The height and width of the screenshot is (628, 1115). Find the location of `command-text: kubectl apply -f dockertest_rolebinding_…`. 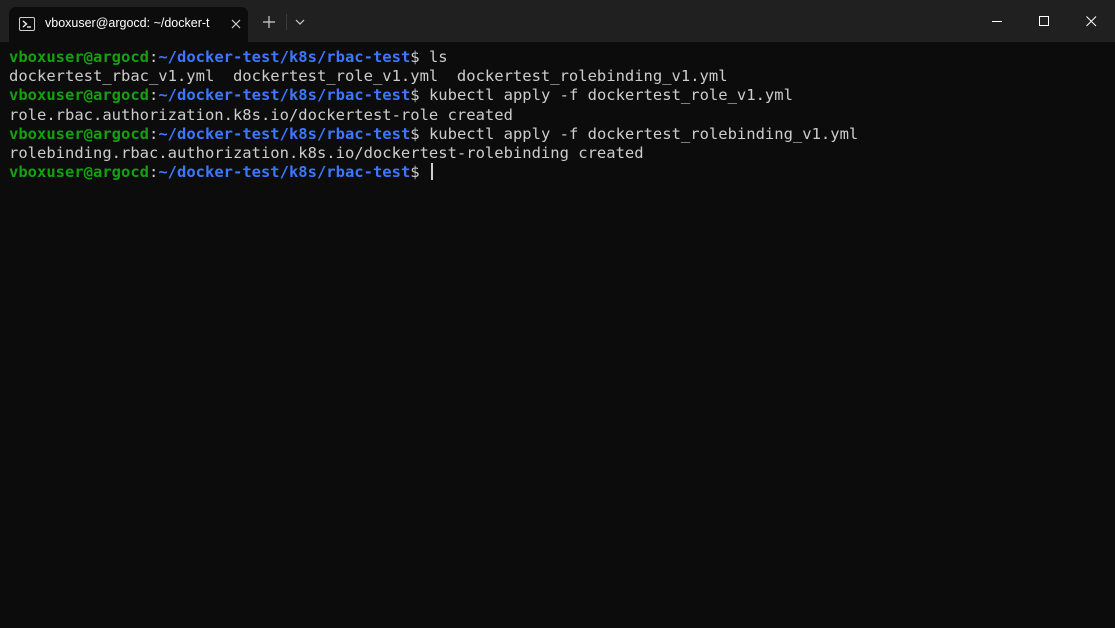

command-text: kubectl apply -f dockertest_rolebinding_… is located at coordinates (643, 133).